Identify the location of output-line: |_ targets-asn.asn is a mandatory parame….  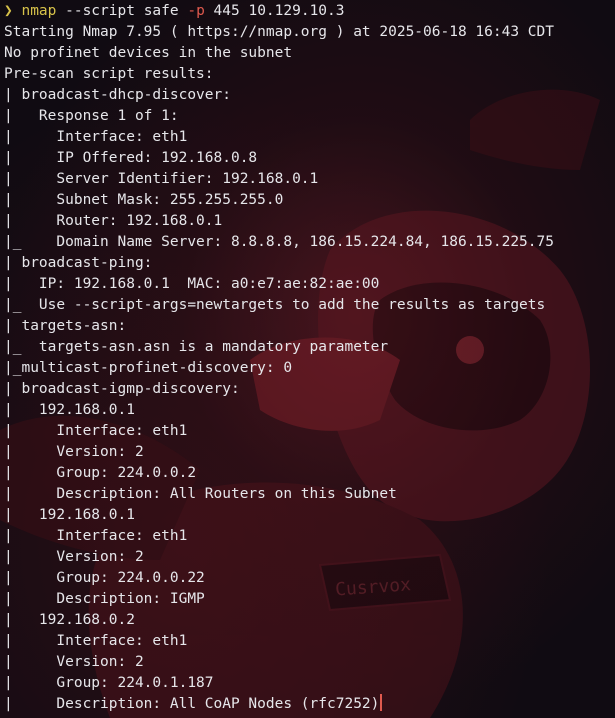
(196, 347).